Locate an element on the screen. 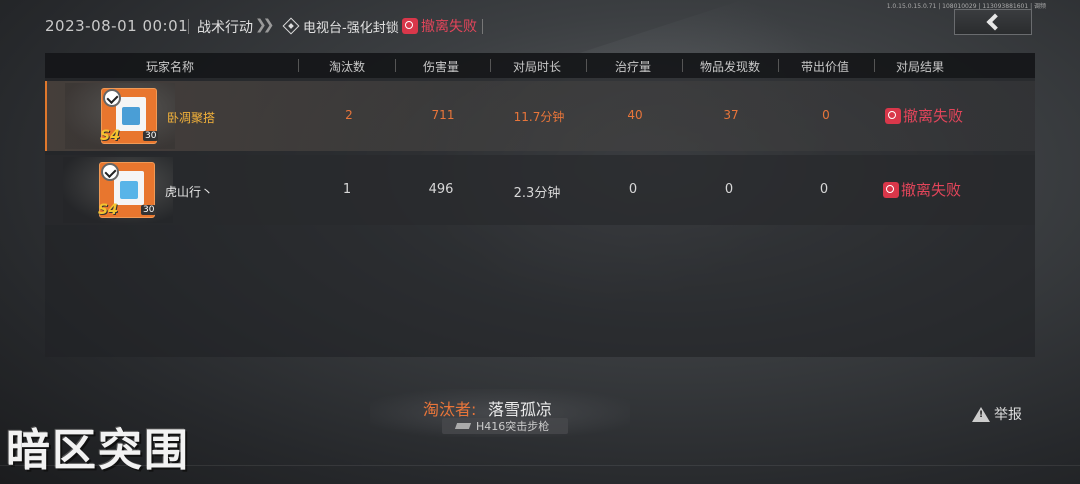 This screenshot has width=1080, height=484. map-diamond-icon is located at coordinates (291, 26).